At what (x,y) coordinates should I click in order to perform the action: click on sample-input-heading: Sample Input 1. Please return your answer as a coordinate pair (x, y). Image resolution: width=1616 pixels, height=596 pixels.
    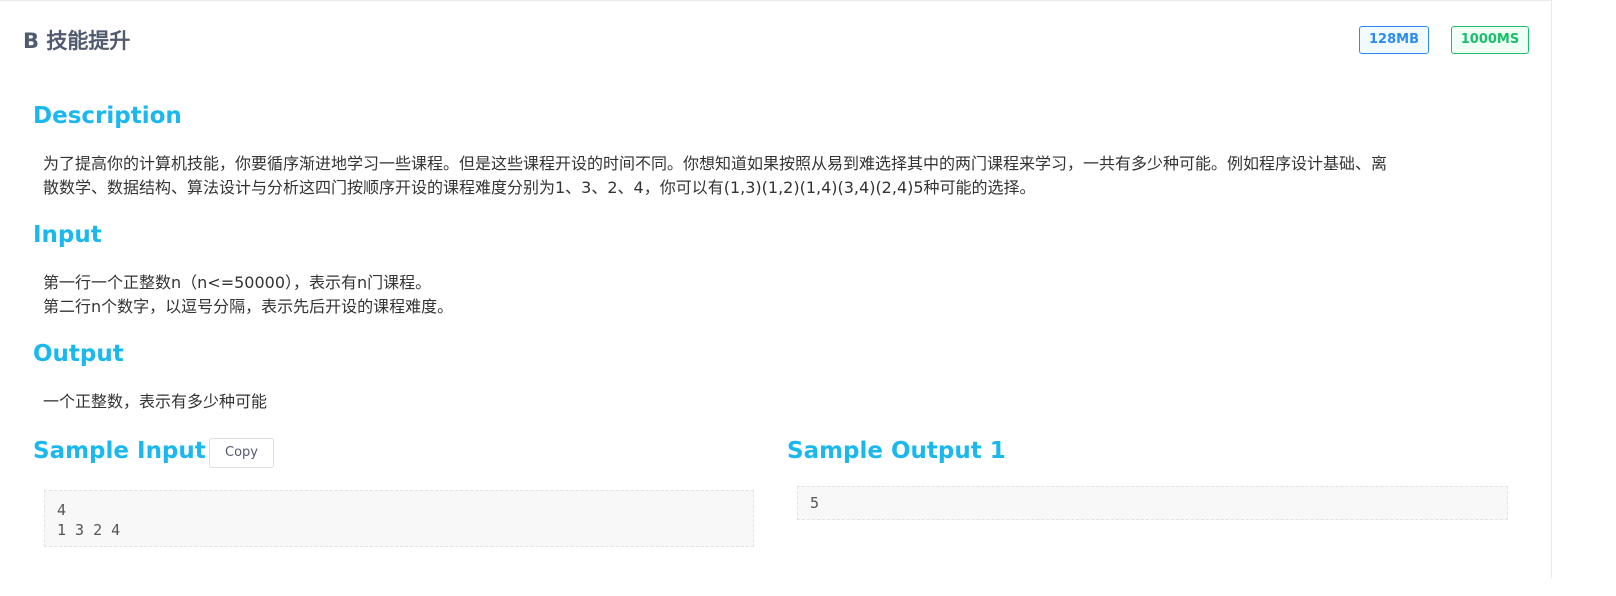
    Looking at the image, I should click on (131, 451).